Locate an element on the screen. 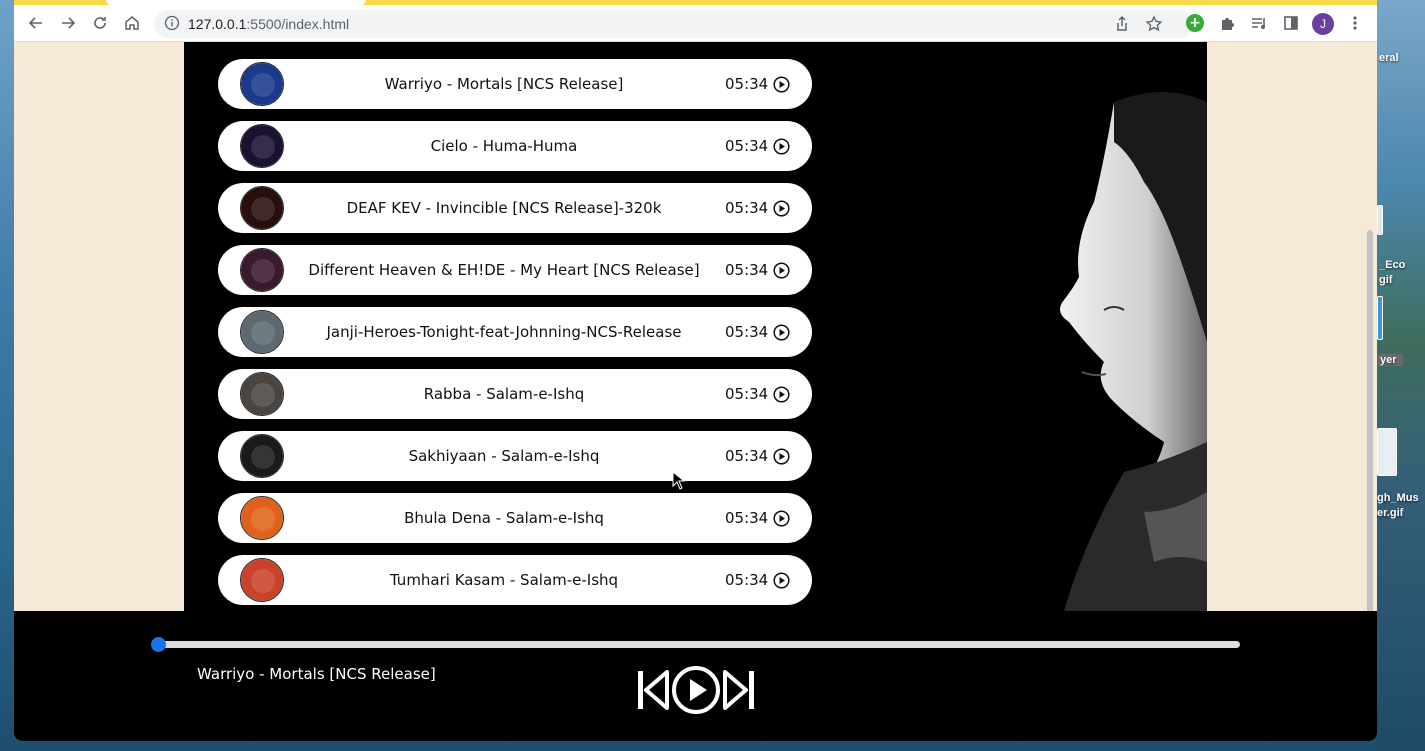 This screenshot has height=751, width=1425. skip-next-icon is located at coordinates (739, 690).